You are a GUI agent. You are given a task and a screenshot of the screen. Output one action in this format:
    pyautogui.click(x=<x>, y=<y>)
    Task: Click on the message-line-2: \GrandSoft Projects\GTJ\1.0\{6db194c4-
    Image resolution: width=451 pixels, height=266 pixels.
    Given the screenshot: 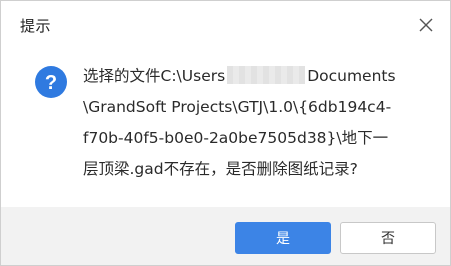 What is the action you would take?
    pyautogui.click(x=237, y=107)
    